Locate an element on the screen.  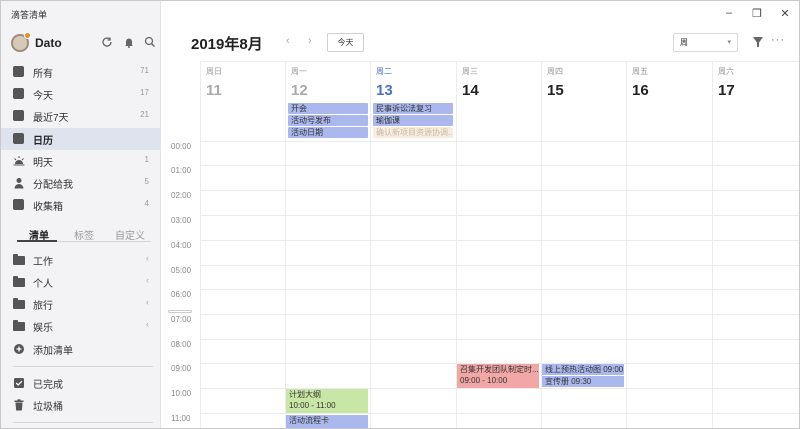
add-list-button: 添加清单 is located at coordinates (81, 349).